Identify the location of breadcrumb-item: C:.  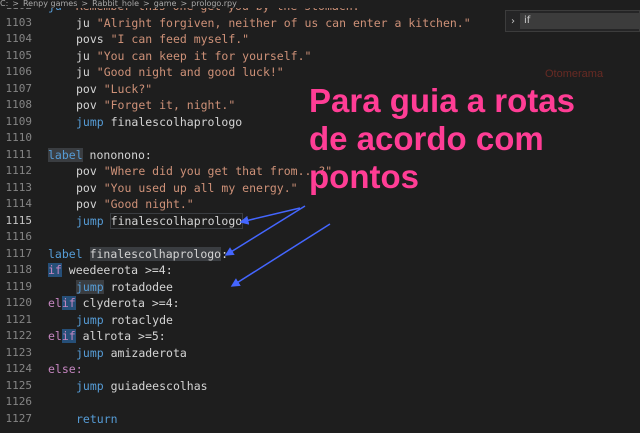
(4, 4).